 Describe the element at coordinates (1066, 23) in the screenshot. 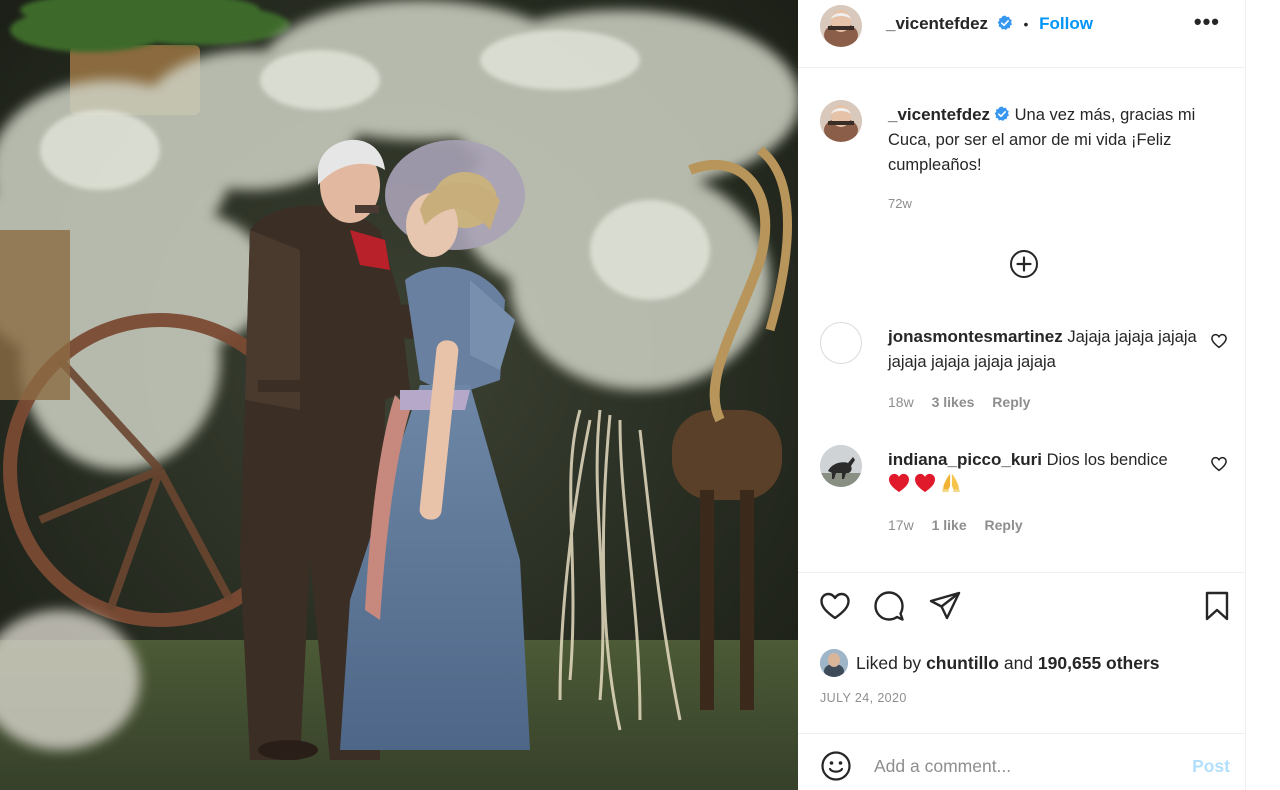

I see `follow-button: Follow` at that location.